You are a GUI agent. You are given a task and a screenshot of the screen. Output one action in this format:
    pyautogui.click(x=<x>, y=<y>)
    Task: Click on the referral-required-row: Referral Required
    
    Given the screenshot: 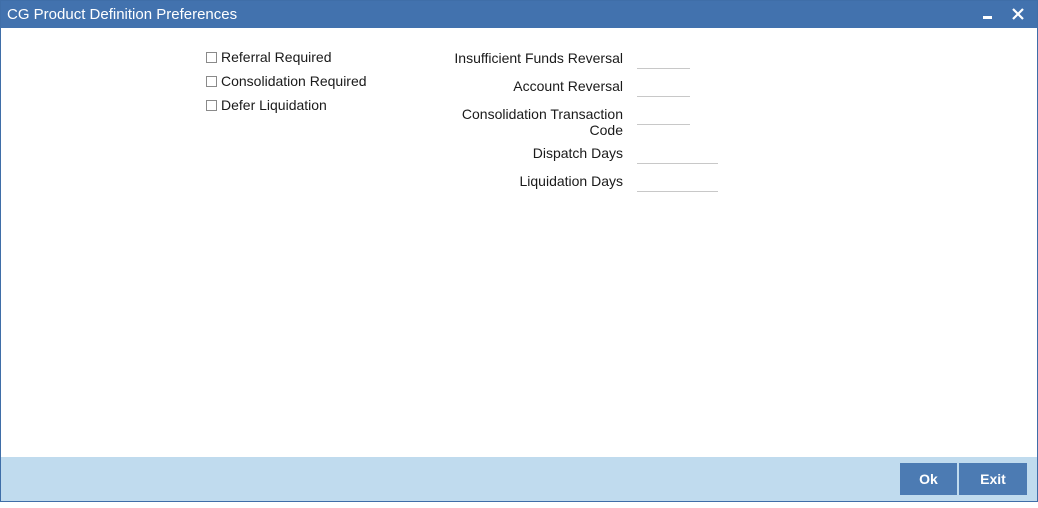 What is the action you would take?
    pyautogui.click(x=269, y=57)
    